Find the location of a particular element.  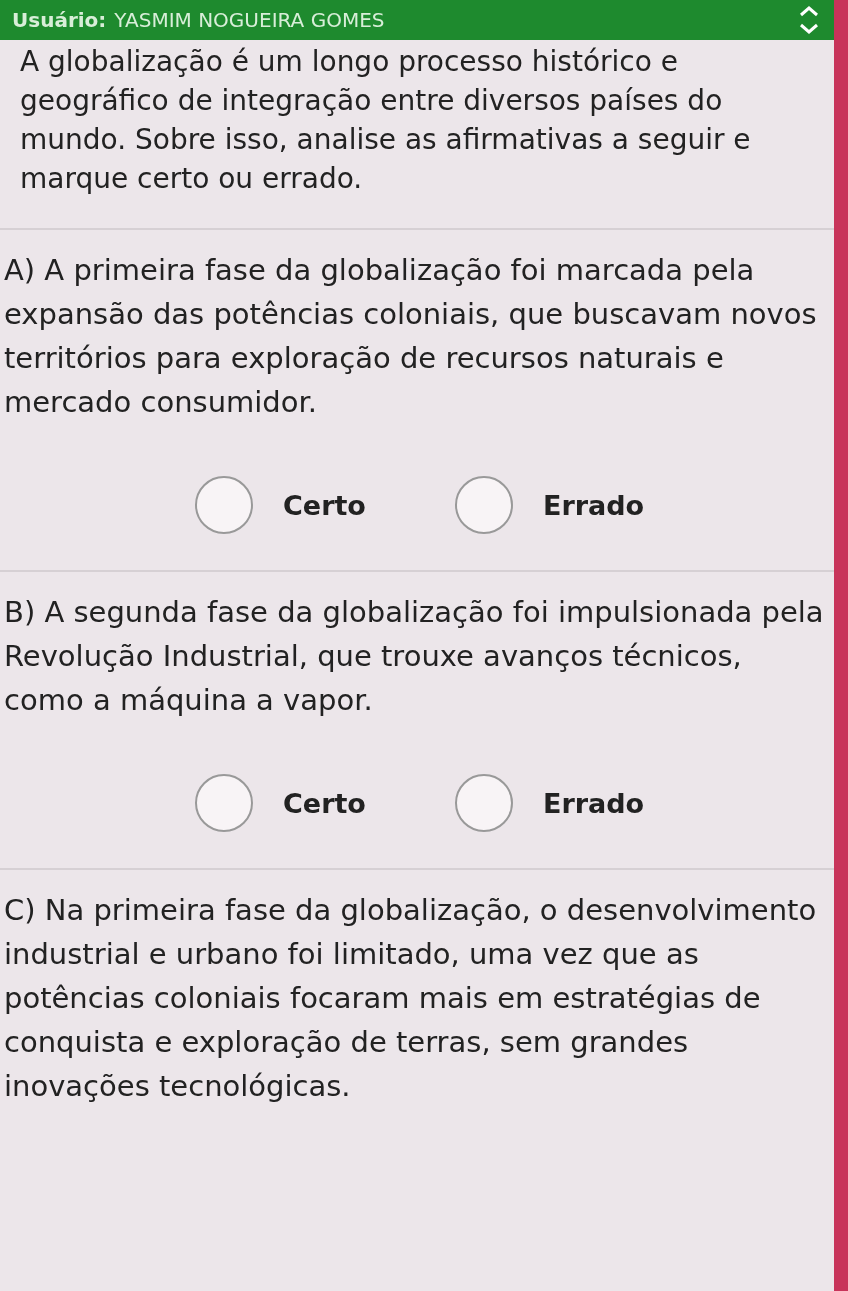

question-intro: A globalização é um longo processo histórico e geográfico de integração entre diversos países do mundo. Sobre isso, analise as afirmativas a seguir e marque certo ou errado. is located at coordinates (386, 120).